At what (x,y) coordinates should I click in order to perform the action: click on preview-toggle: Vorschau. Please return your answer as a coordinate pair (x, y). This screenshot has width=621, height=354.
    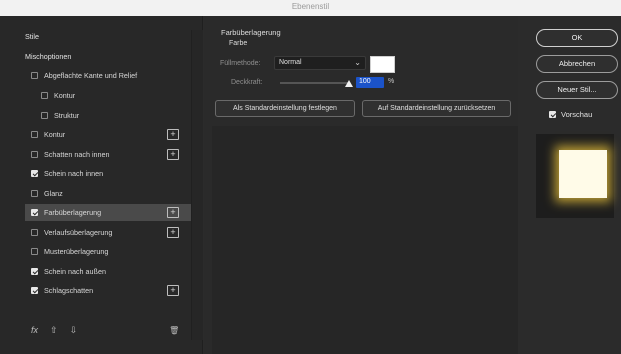
    Looking at the image, I should click on (570, 114).